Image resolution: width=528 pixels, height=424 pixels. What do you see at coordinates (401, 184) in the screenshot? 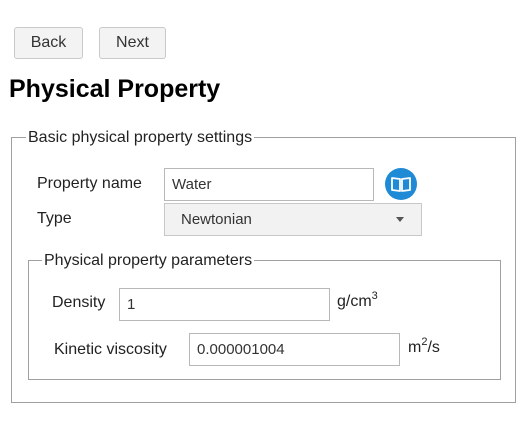
I see `book-icon` at bounding box center [401, 184].